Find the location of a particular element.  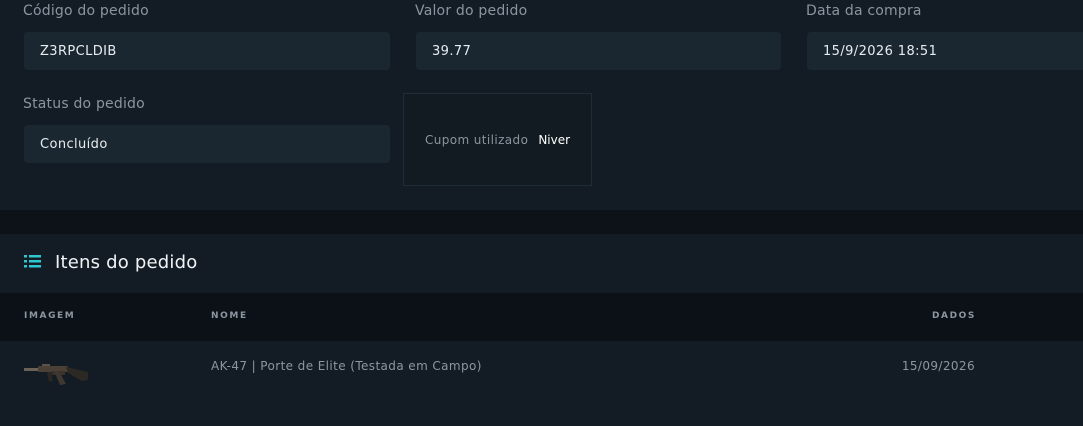

order-code-value: Z3RPCLDIB is located at coordinates (78, 51).